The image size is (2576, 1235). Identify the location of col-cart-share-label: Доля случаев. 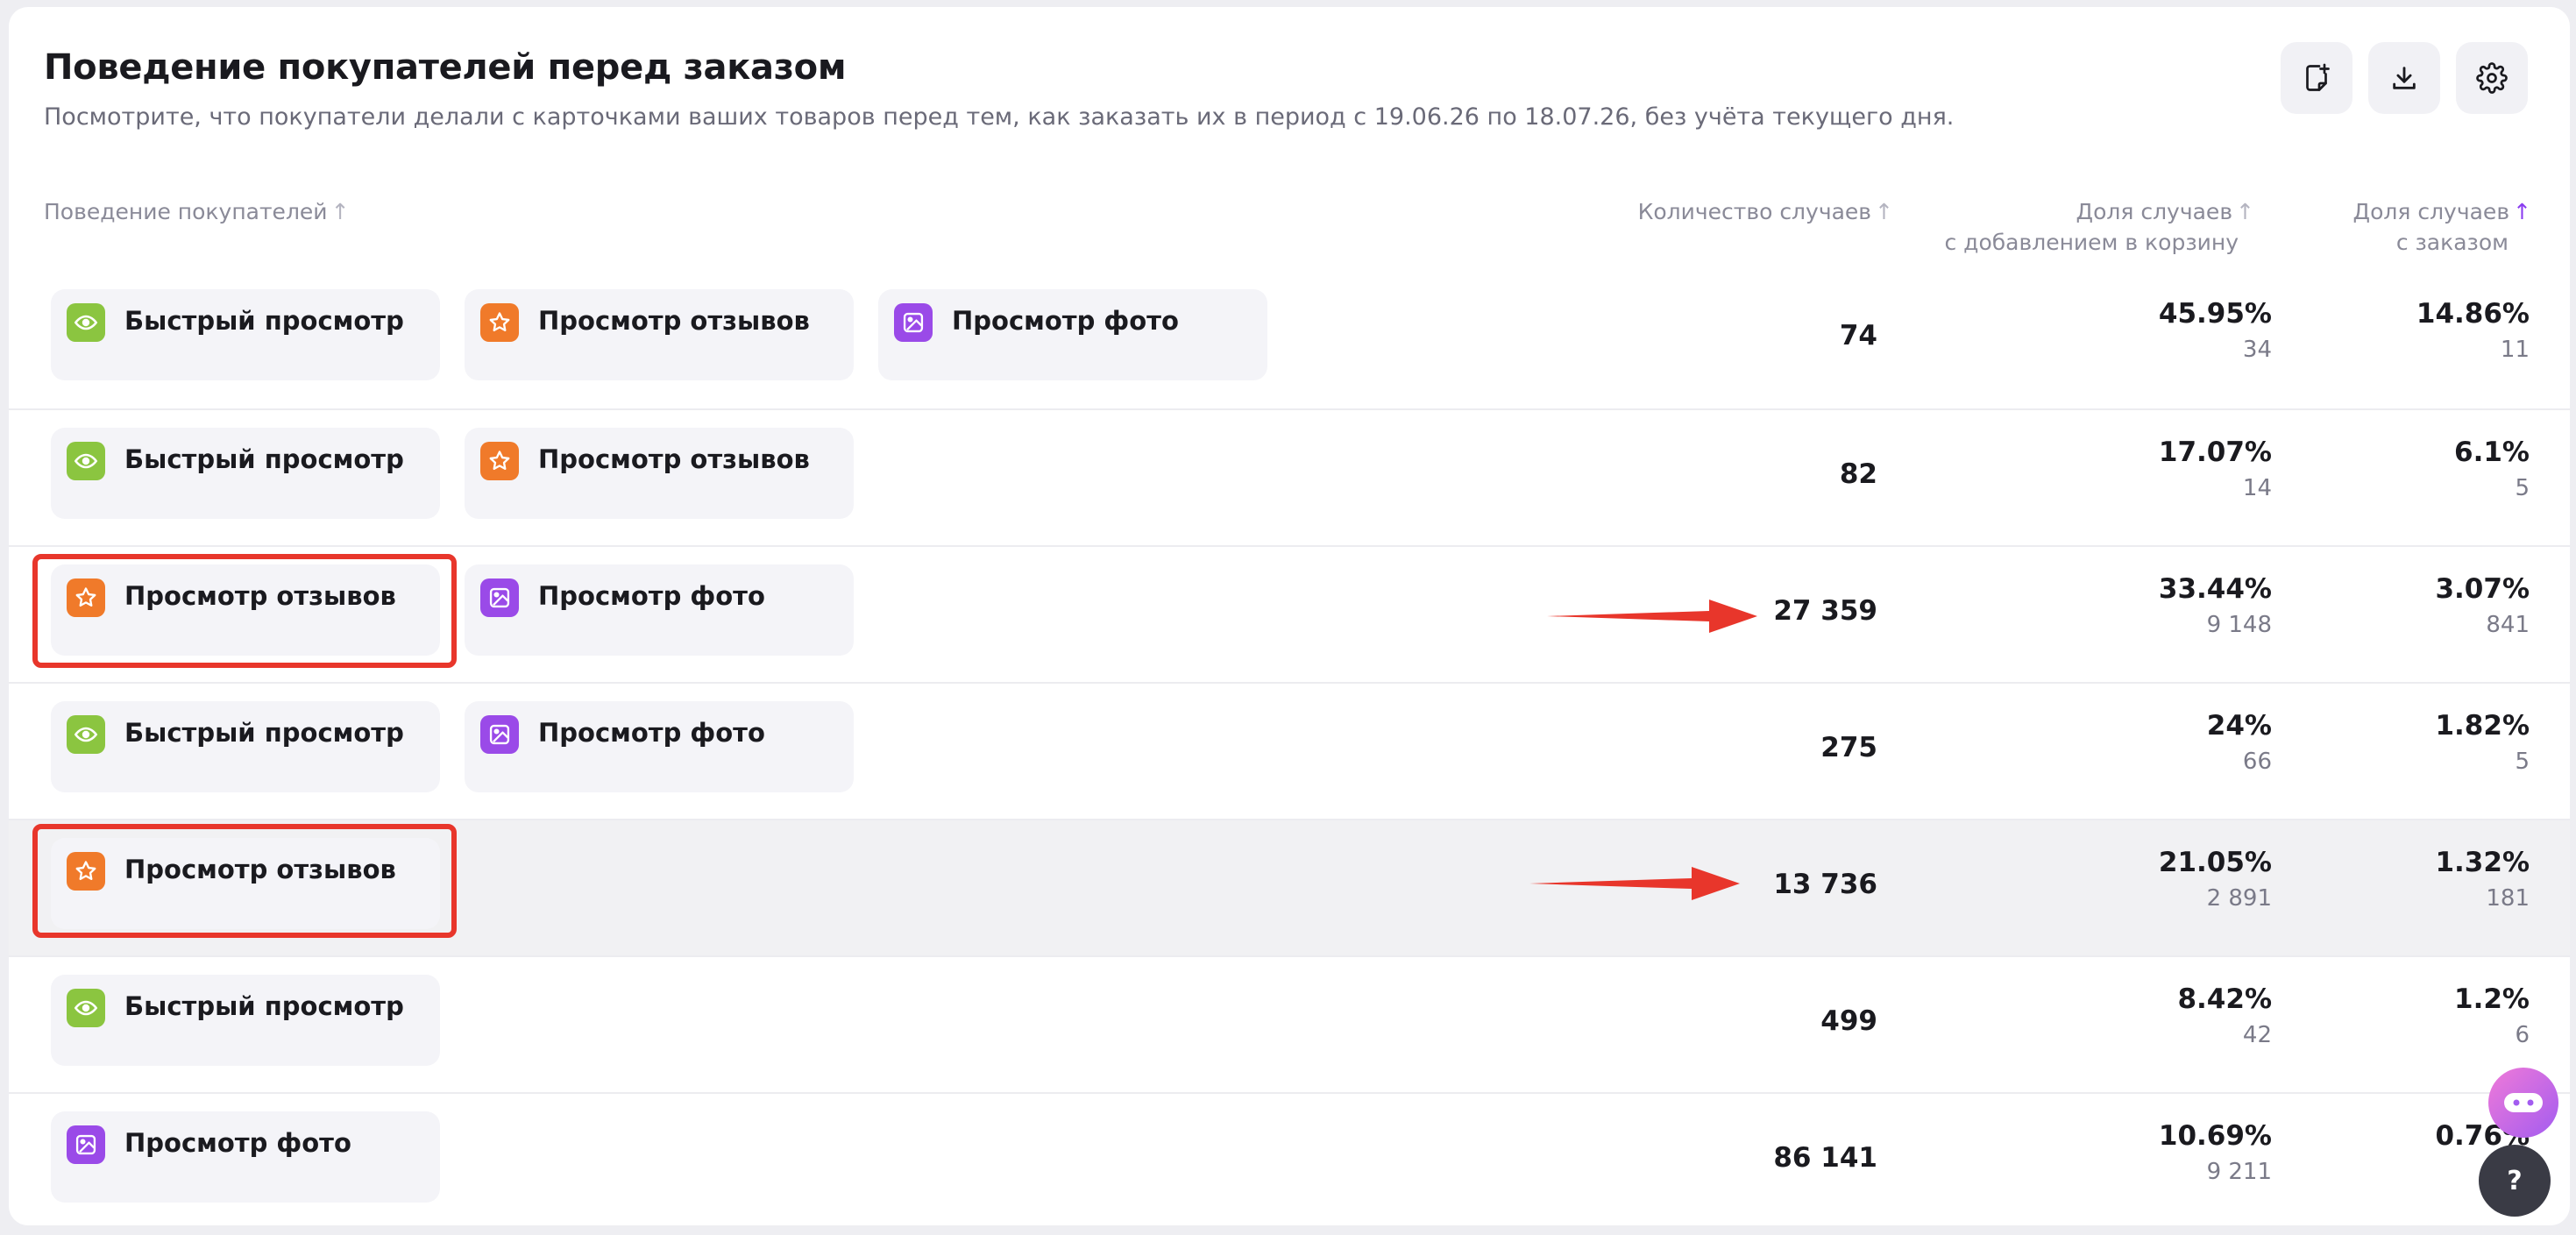
(2154, 211).